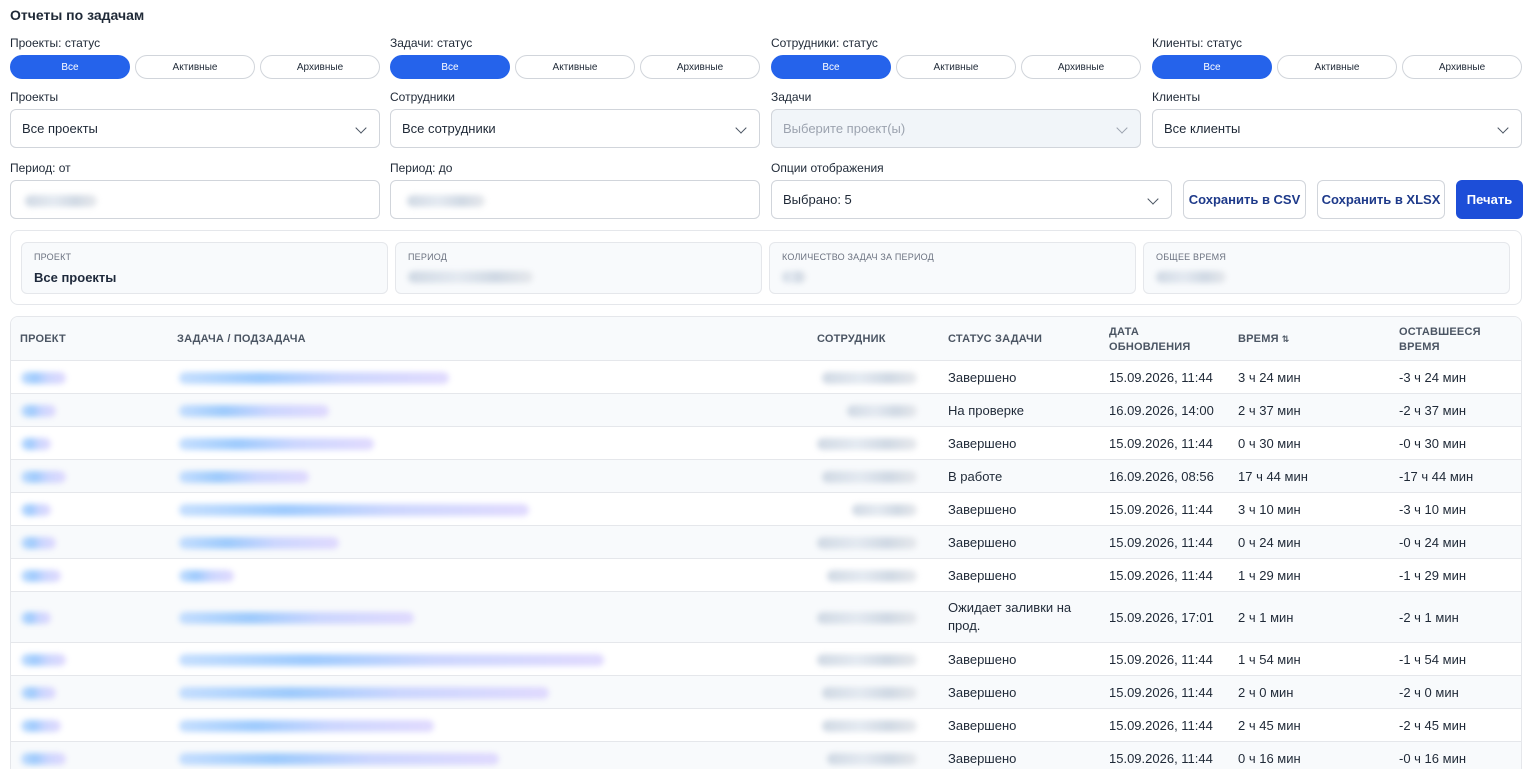 The width and height of the screenshot is (1533, 769). Describe the element at coordinates (971, 199) in the screenshot. I see `display-options-select: Выбрано: 5` at that location.